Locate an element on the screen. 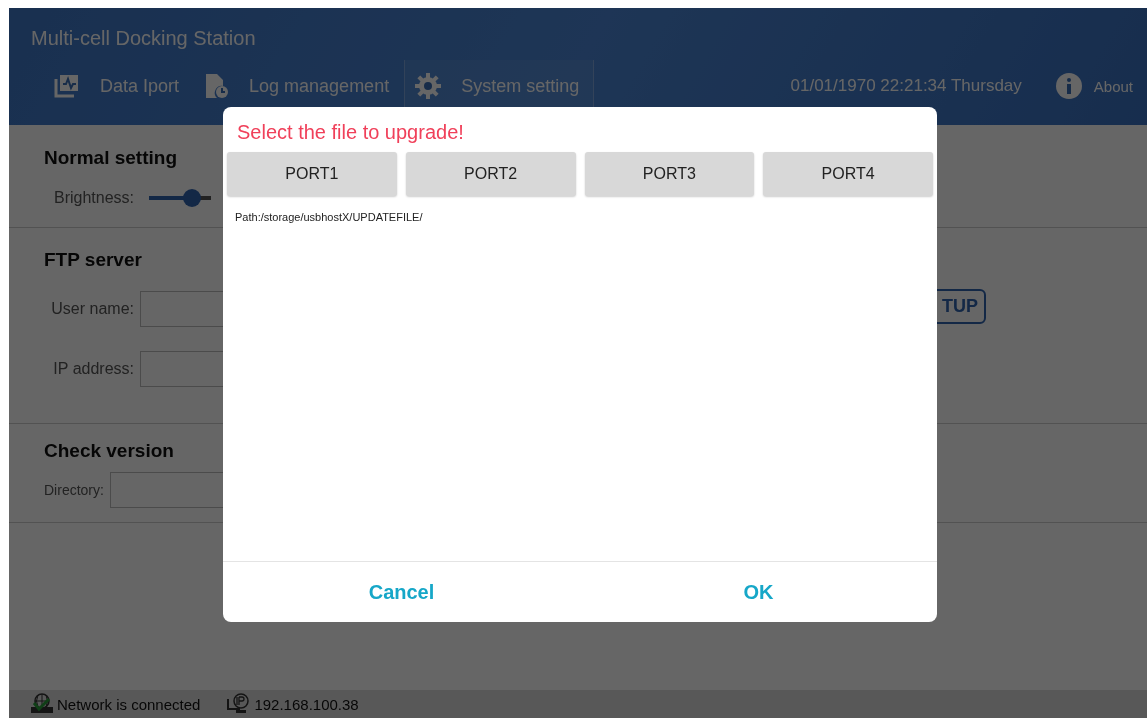 The width and height of the screenshot is (1147, 718). document-clock-icon is located at coordinates (217, 86).